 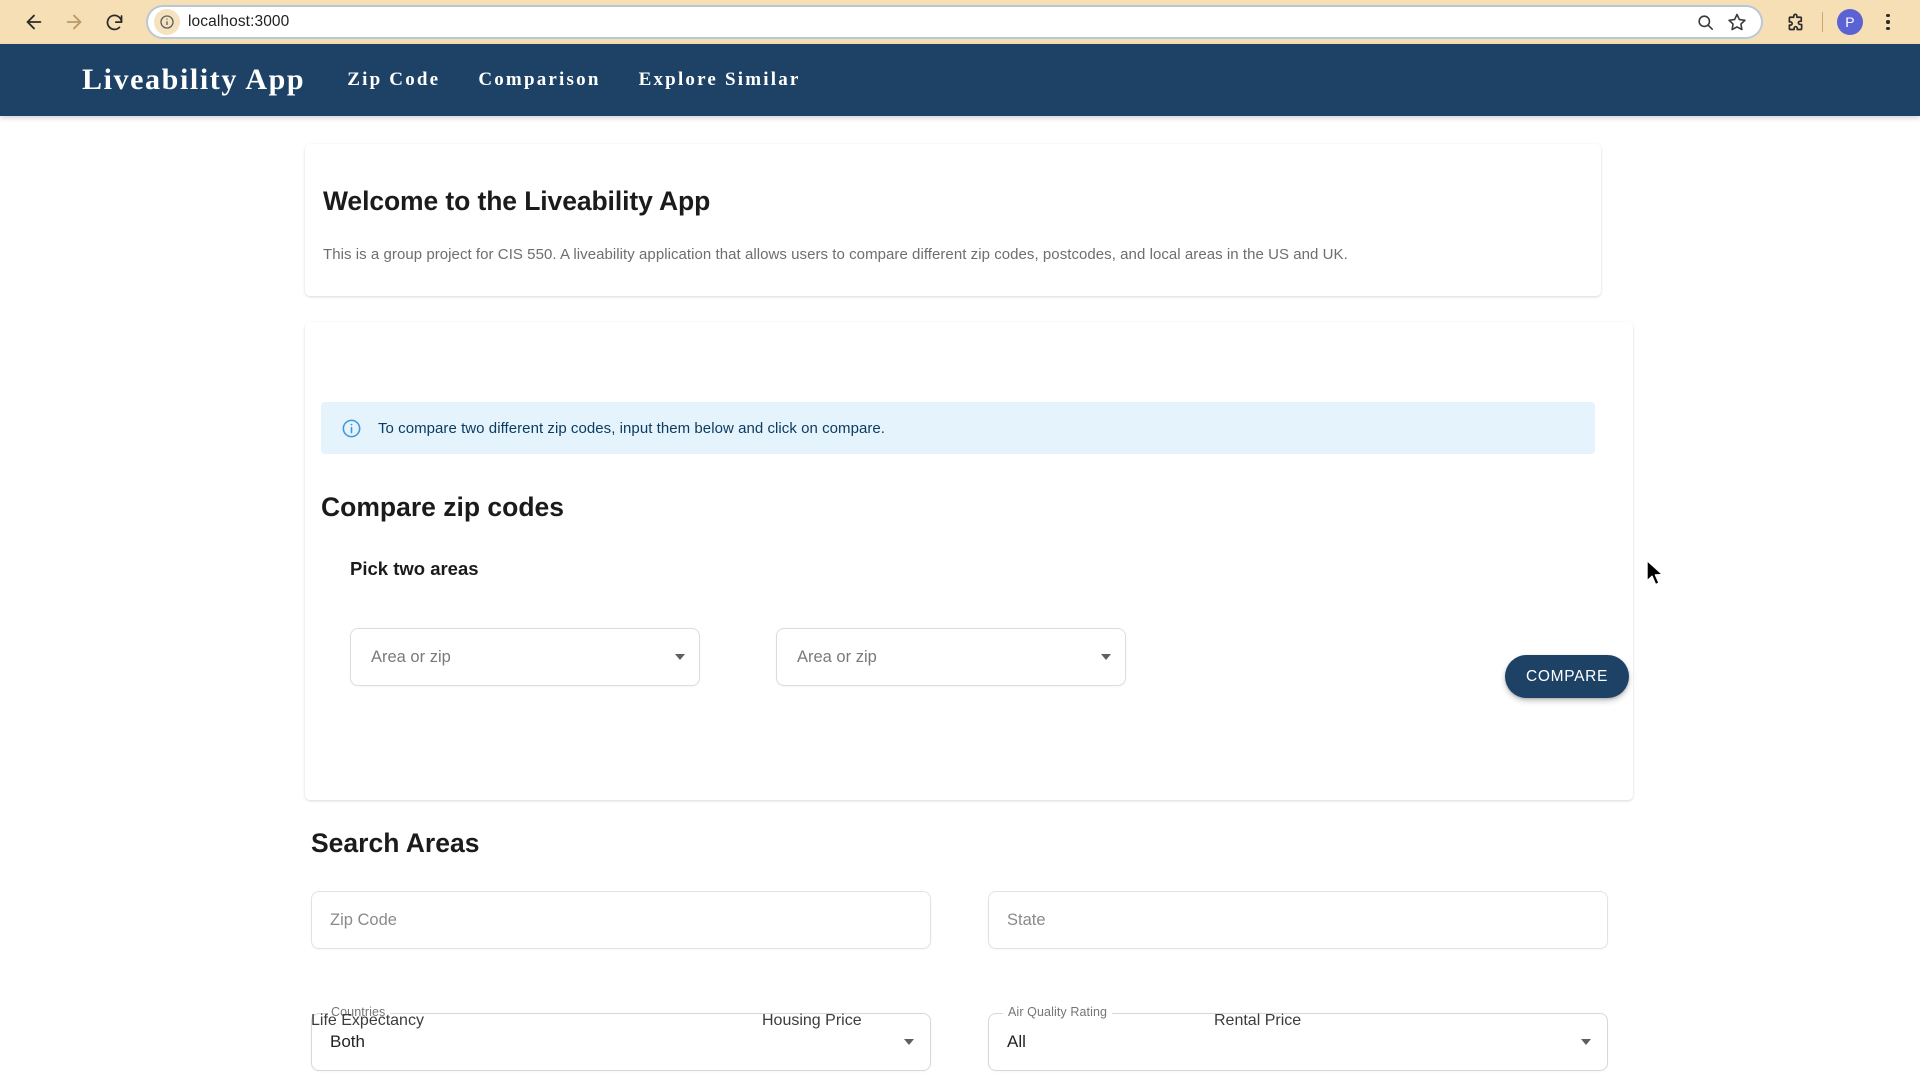 I want to click on forward-button, so click(x=74, y=22).